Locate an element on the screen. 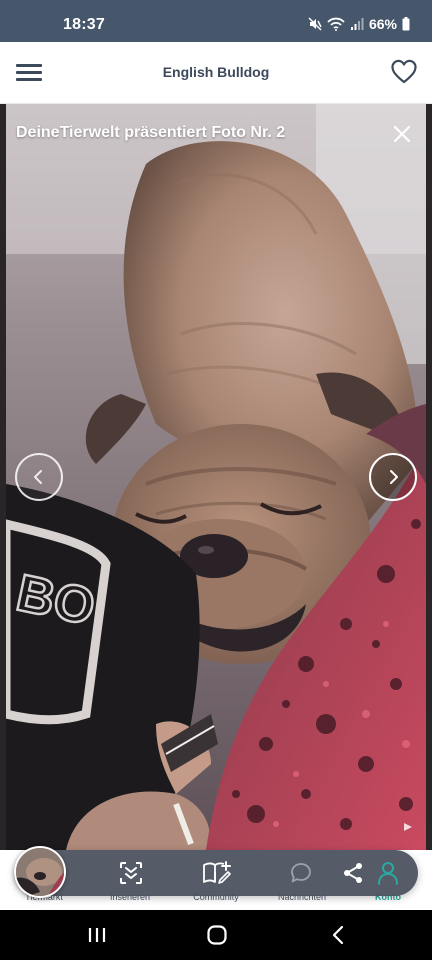 The width and height of the screenshot is (432, 960). play-indicator-icon is located at coordinates (408, 827).